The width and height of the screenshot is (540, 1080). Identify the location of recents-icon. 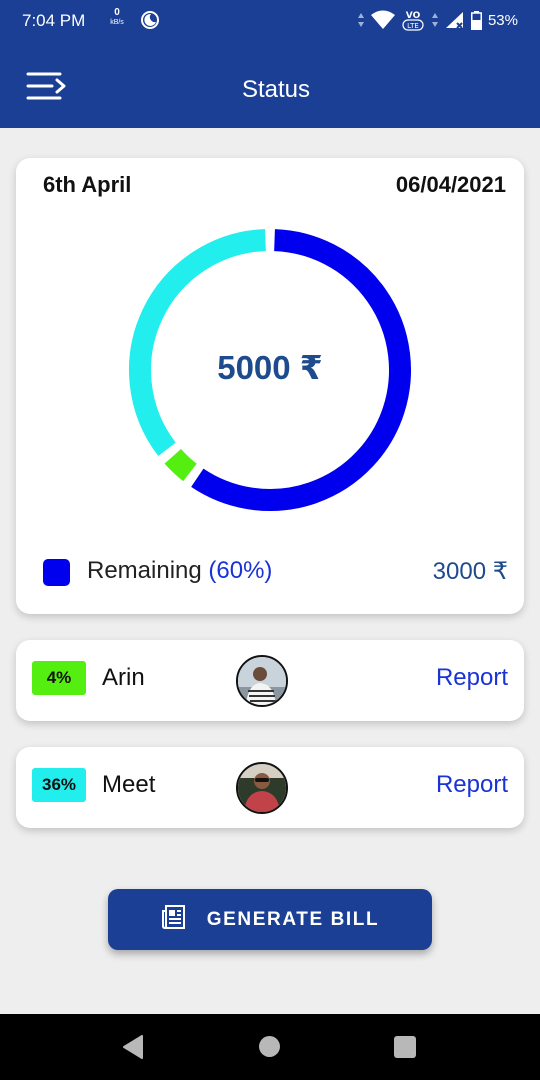
(405, 1047).